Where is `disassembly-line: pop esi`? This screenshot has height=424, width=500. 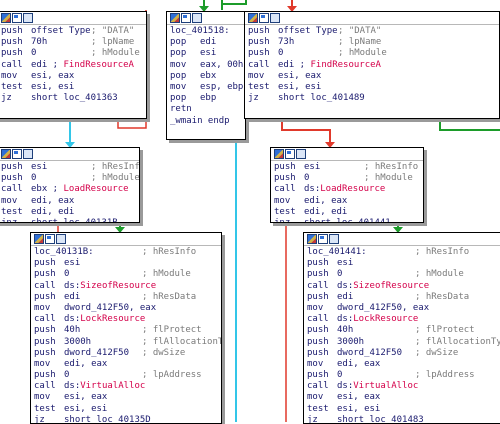
disassembly-line: pop esi is located at coordinates (207, 53).